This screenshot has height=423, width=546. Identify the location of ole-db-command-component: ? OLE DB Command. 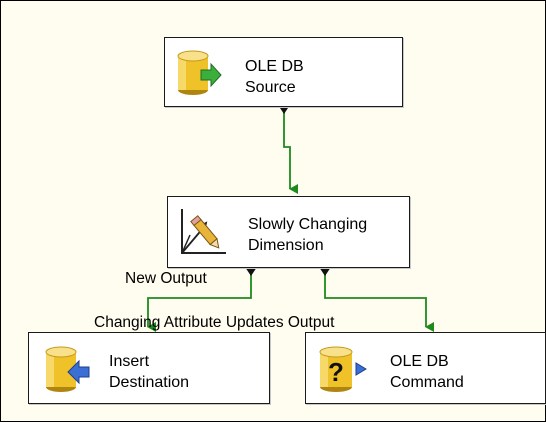
(425, 368).